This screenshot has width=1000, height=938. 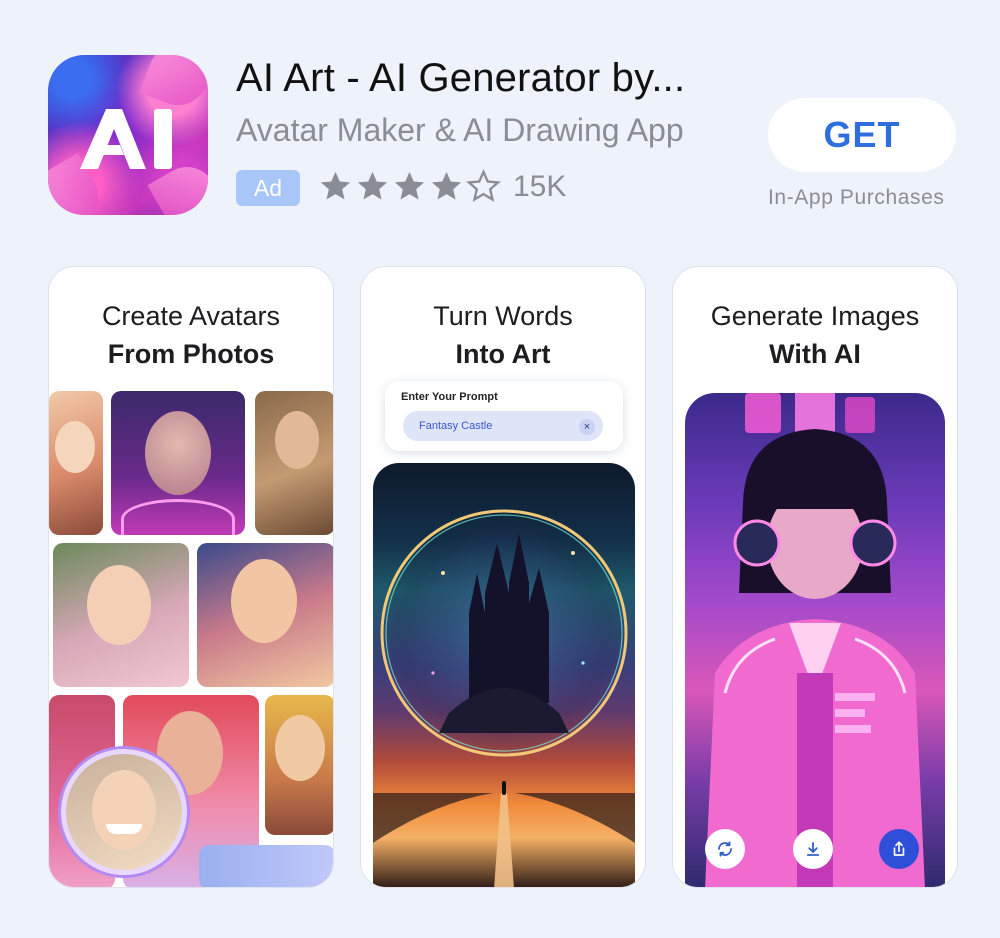 I want to click on refresh-icon, so click(x=725, y=849).